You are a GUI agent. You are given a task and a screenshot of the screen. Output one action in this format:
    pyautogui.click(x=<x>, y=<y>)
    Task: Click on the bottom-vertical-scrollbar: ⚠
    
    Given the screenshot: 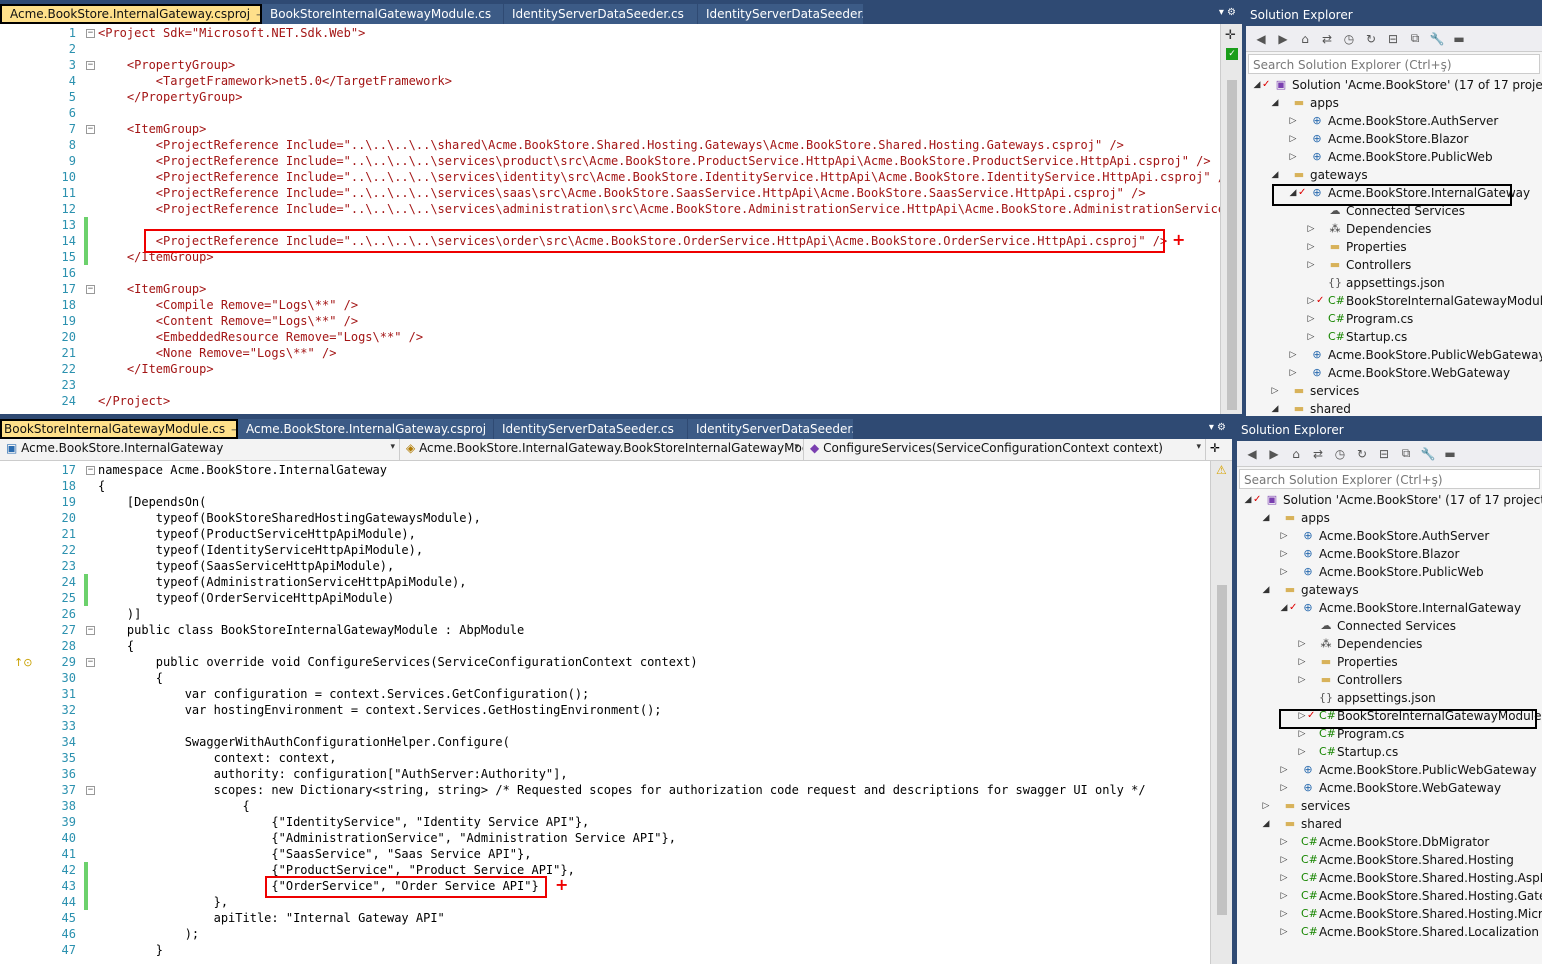 What is the action you would take?
    pyautogui.click(x=1221, y=712)
    